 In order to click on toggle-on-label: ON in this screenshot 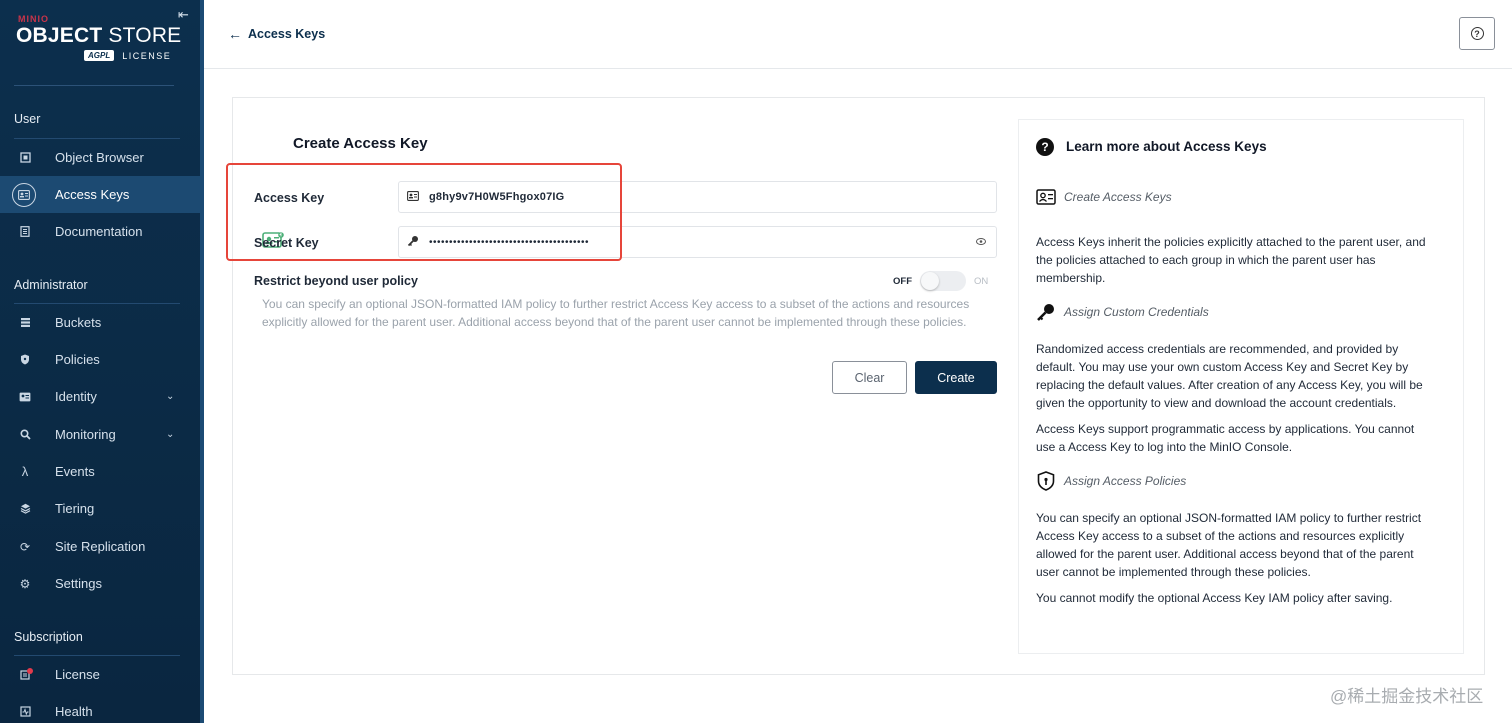, I will do `click(981, 281)`.